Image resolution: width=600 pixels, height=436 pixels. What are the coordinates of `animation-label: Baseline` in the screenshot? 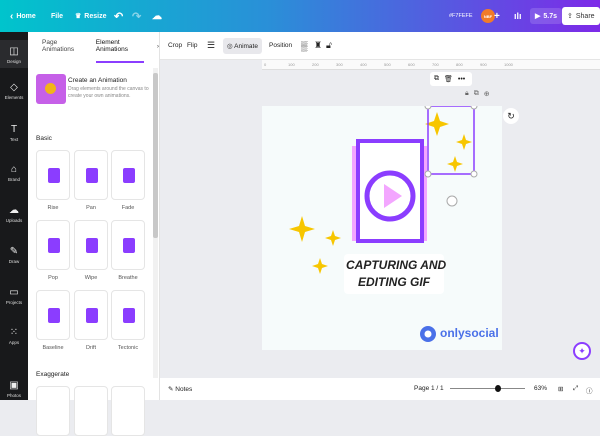 It's located at (53, 348).